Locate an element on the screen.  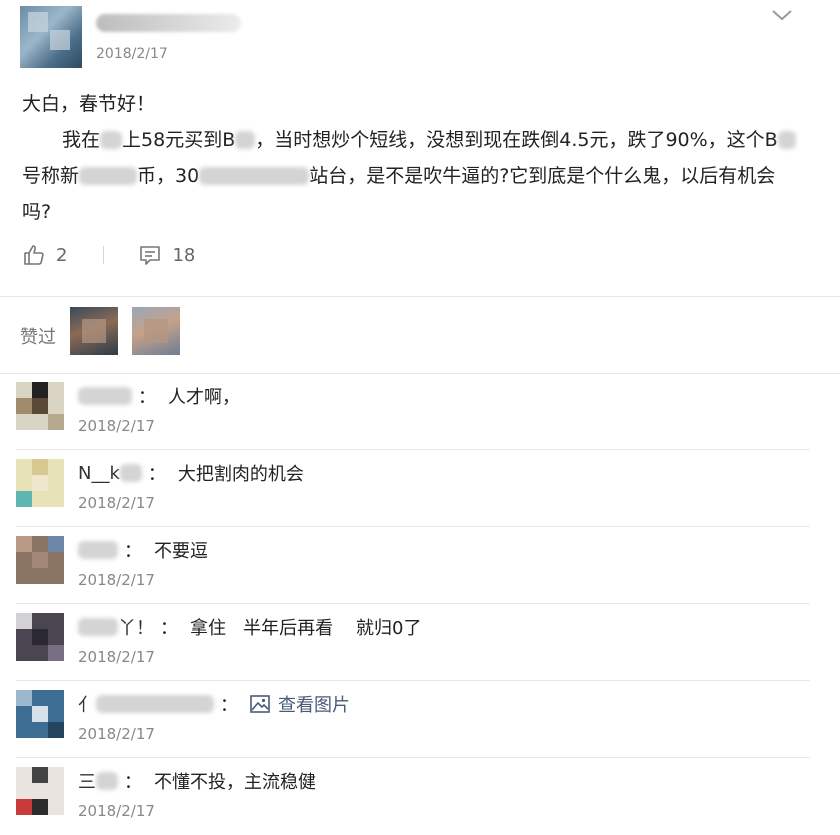
comment-line: 亻 ： 查看图片 is located at coordinates (214, 704).